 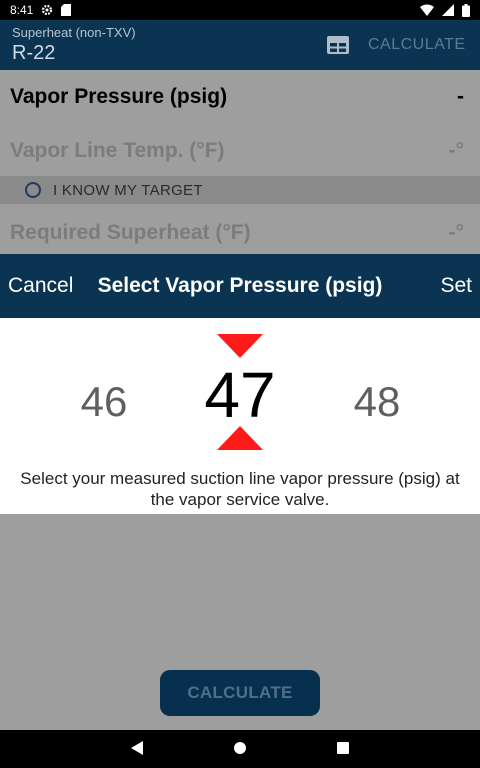 I want to click on picker-current-value: 47, so click(x=240, y=395).